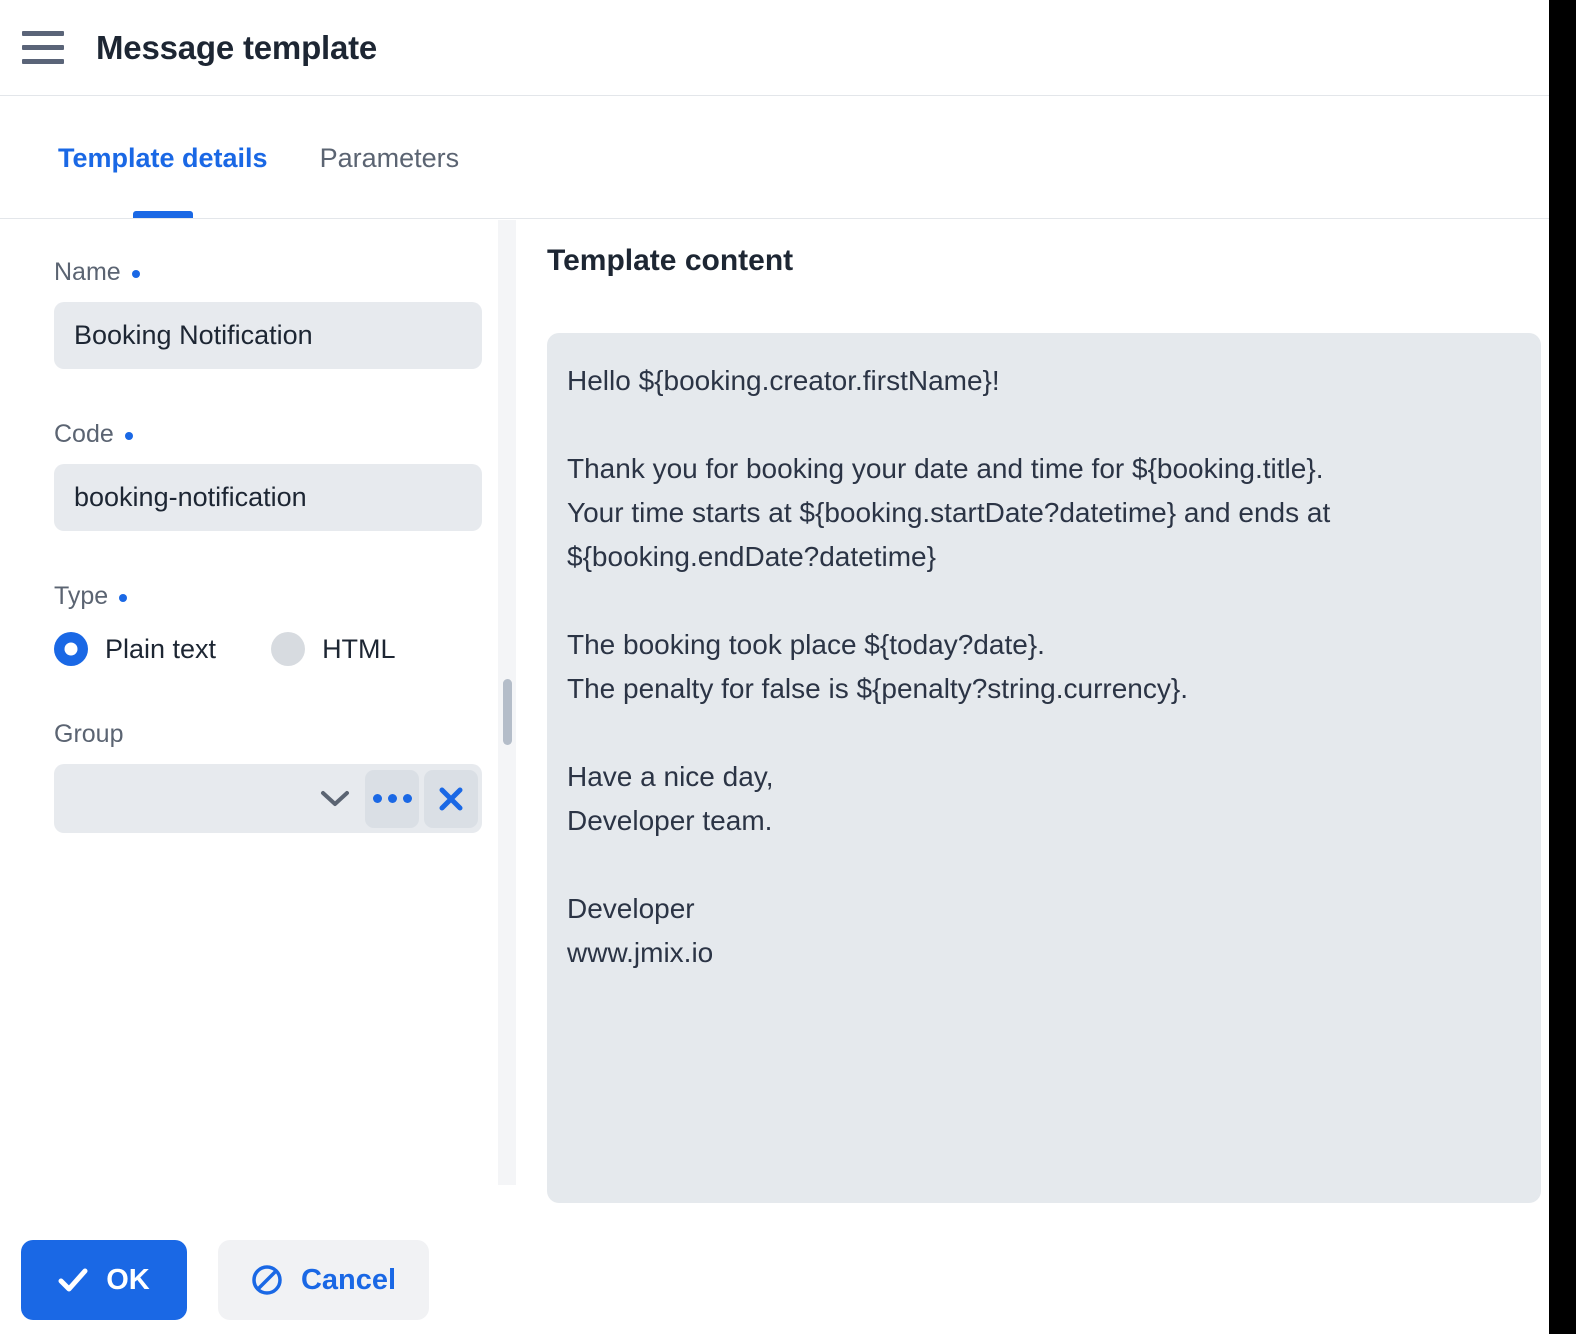 The width and height of the screenshot is (1576, 1334). Describe the element at coordinates (507, 712) in the screenshot. I see `splitter-drag-handle` at that location.